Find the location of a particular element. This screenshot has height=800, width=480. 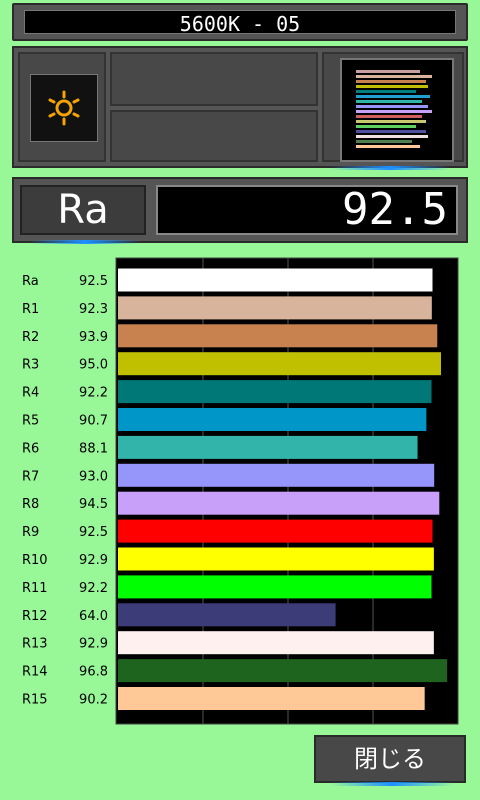

value-label-r7: 93.0 is located at coordinates (93, 476).